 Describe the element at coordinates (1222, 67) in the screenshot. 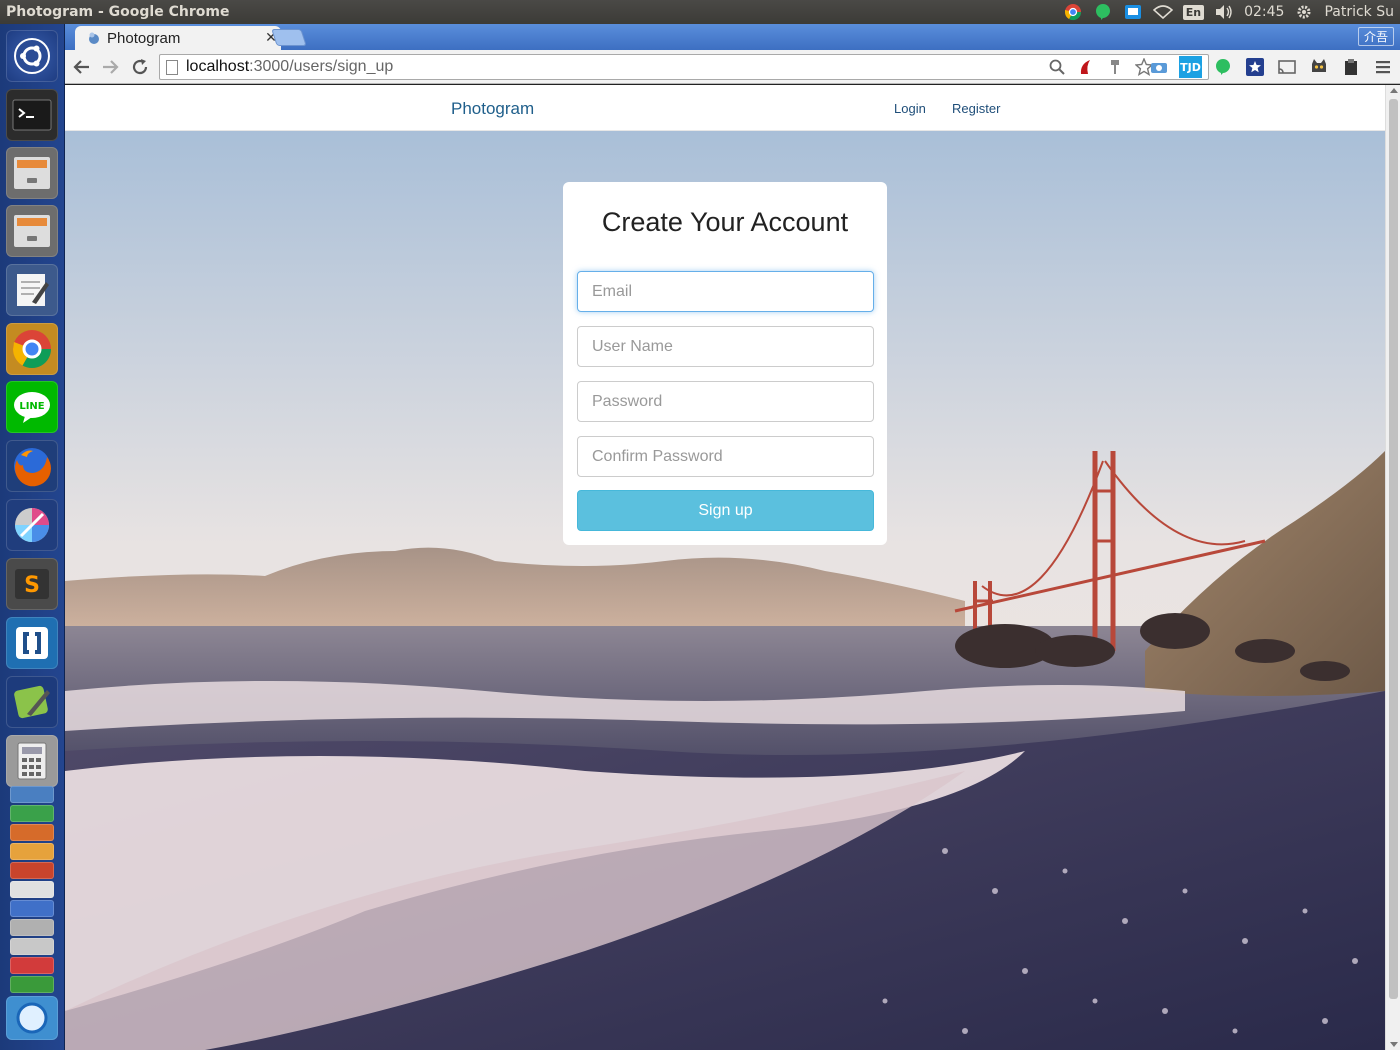

I see `evernote-extension-icon` at that location.